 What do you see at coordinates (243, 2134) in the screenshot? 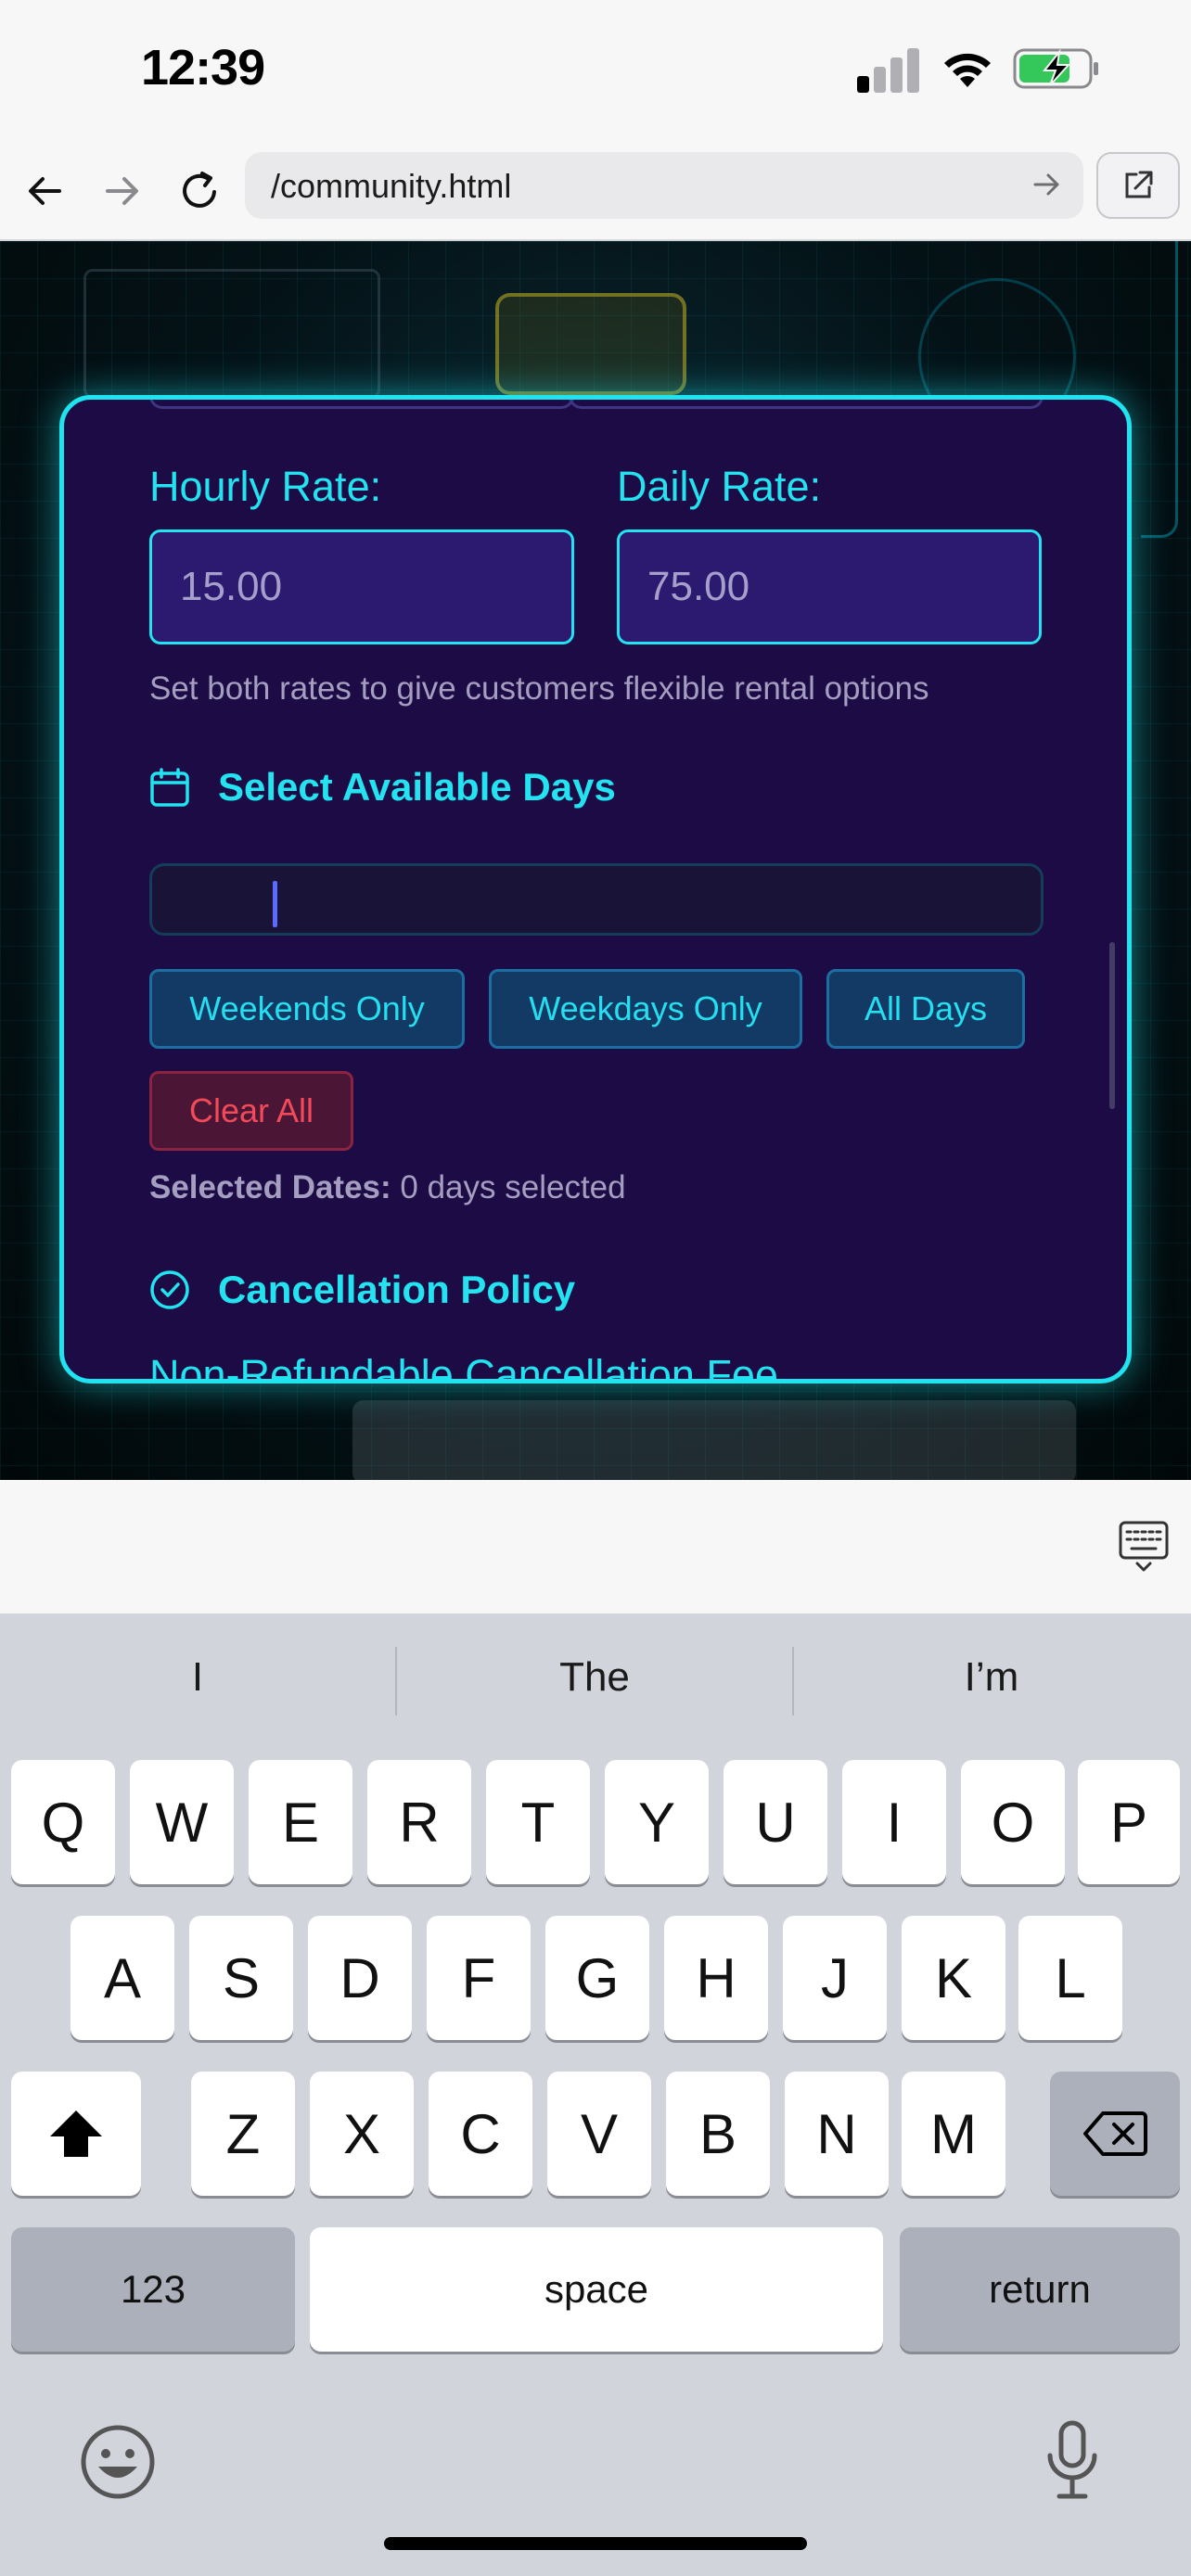
I see `key-z: Z` at bounding box center [243, 2134].